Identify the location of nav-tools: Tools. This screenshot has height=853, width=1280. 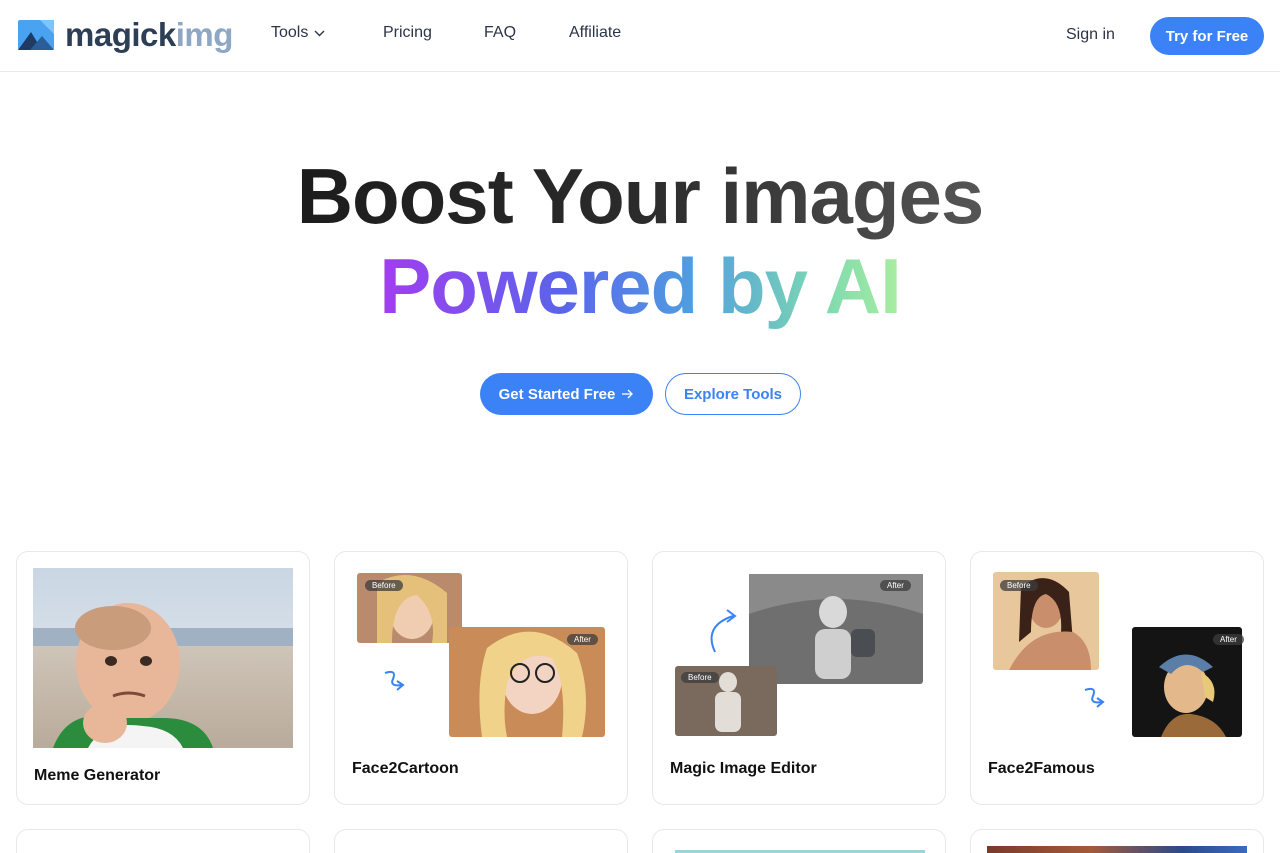
(298, 33).